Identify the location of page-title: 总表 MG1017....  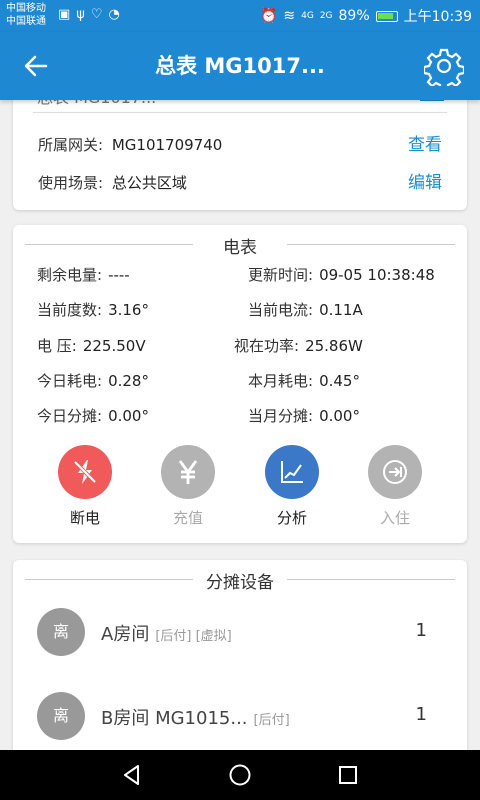
(240, 66).